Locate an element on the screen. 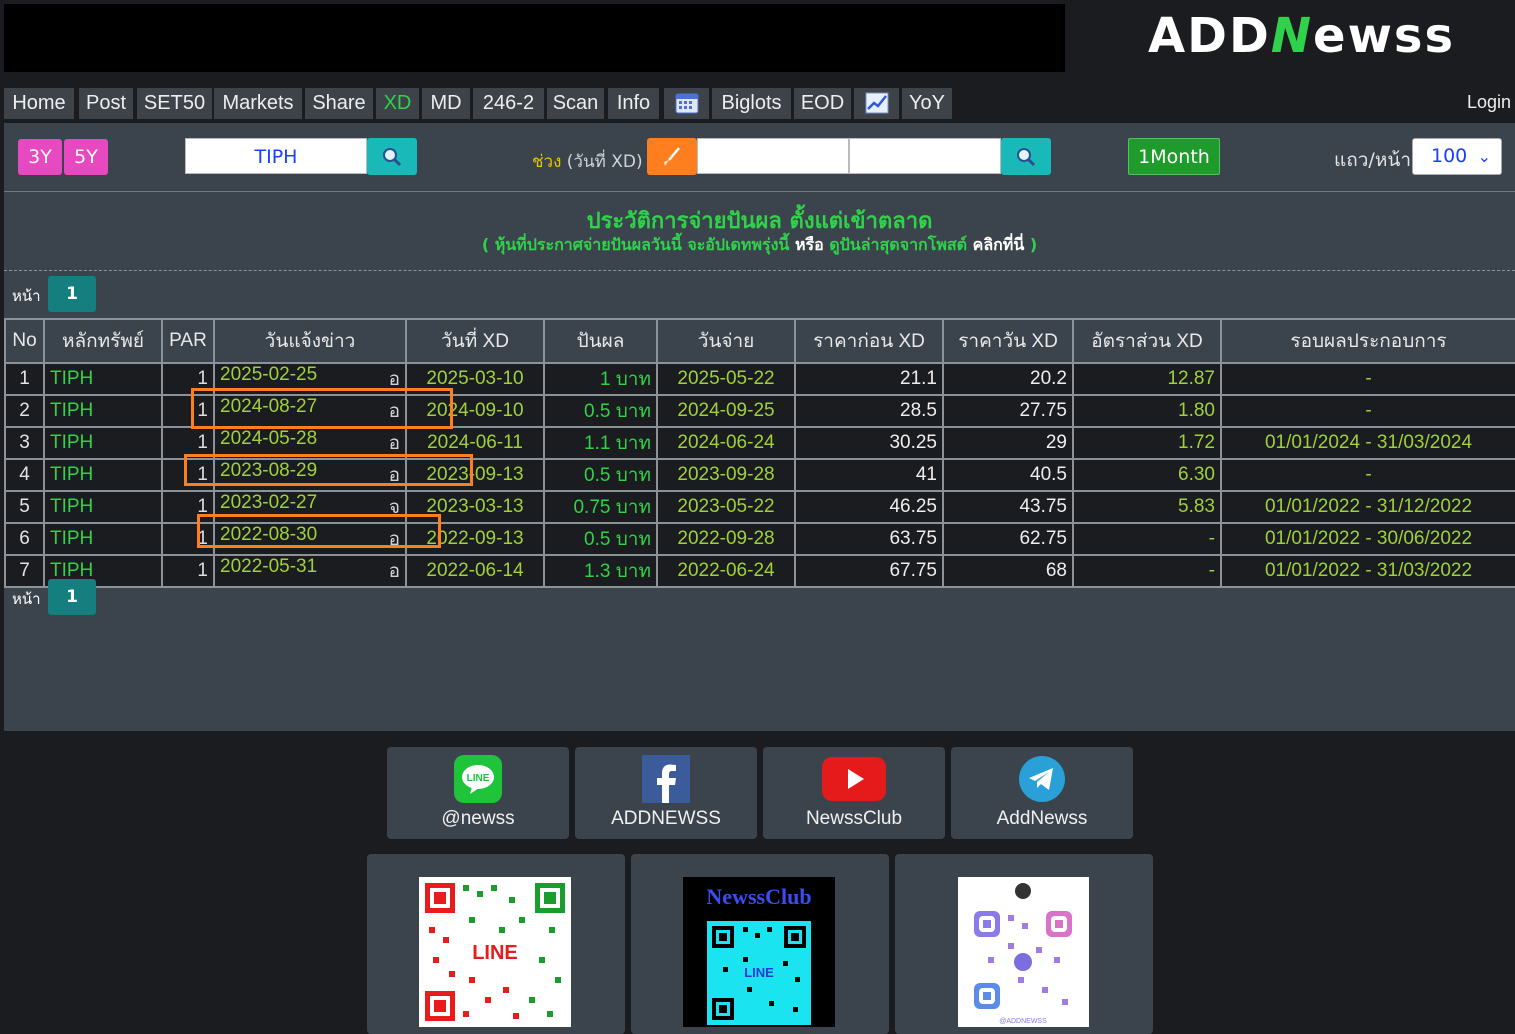 The height and width of the screenshot is (1034, 1515). cell-xd-date: 2024-06-11 is located at coordinates (475, 443).